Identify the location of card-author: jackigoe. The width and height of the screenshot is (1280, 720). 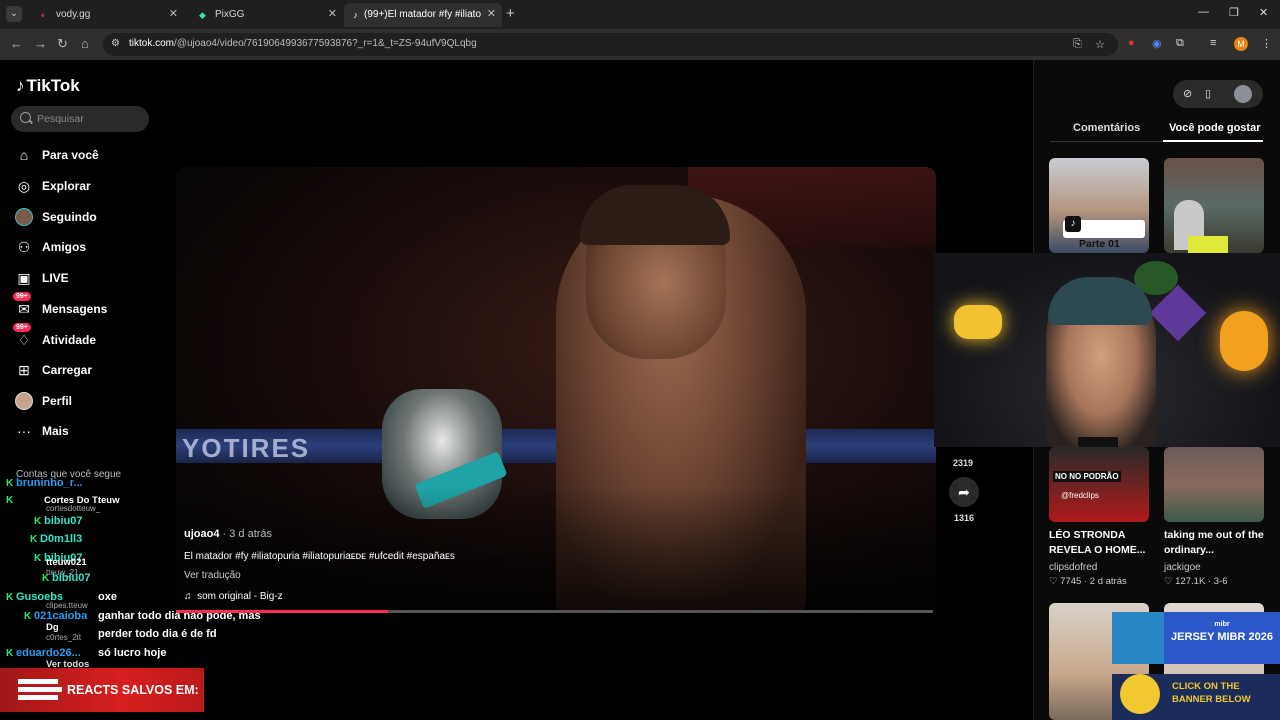
(1182, 567).